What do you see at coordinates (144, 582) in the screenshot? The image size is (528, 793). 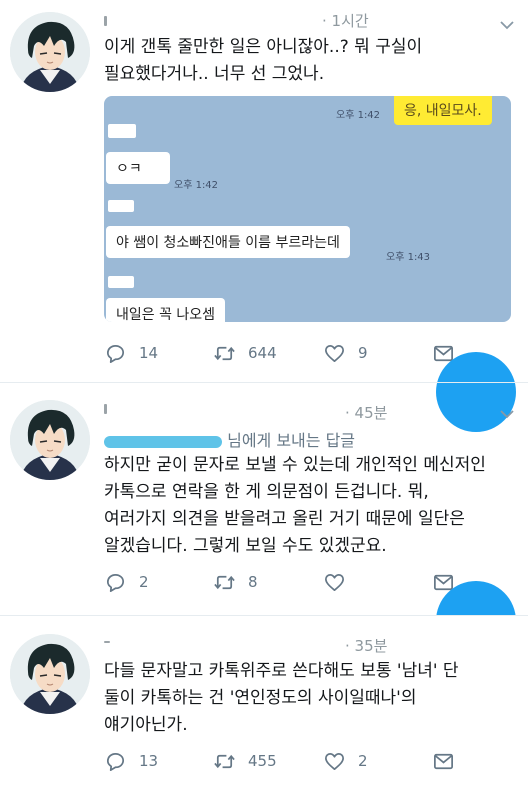 I see `reply-count: 2` at bounding box center [144, 582].